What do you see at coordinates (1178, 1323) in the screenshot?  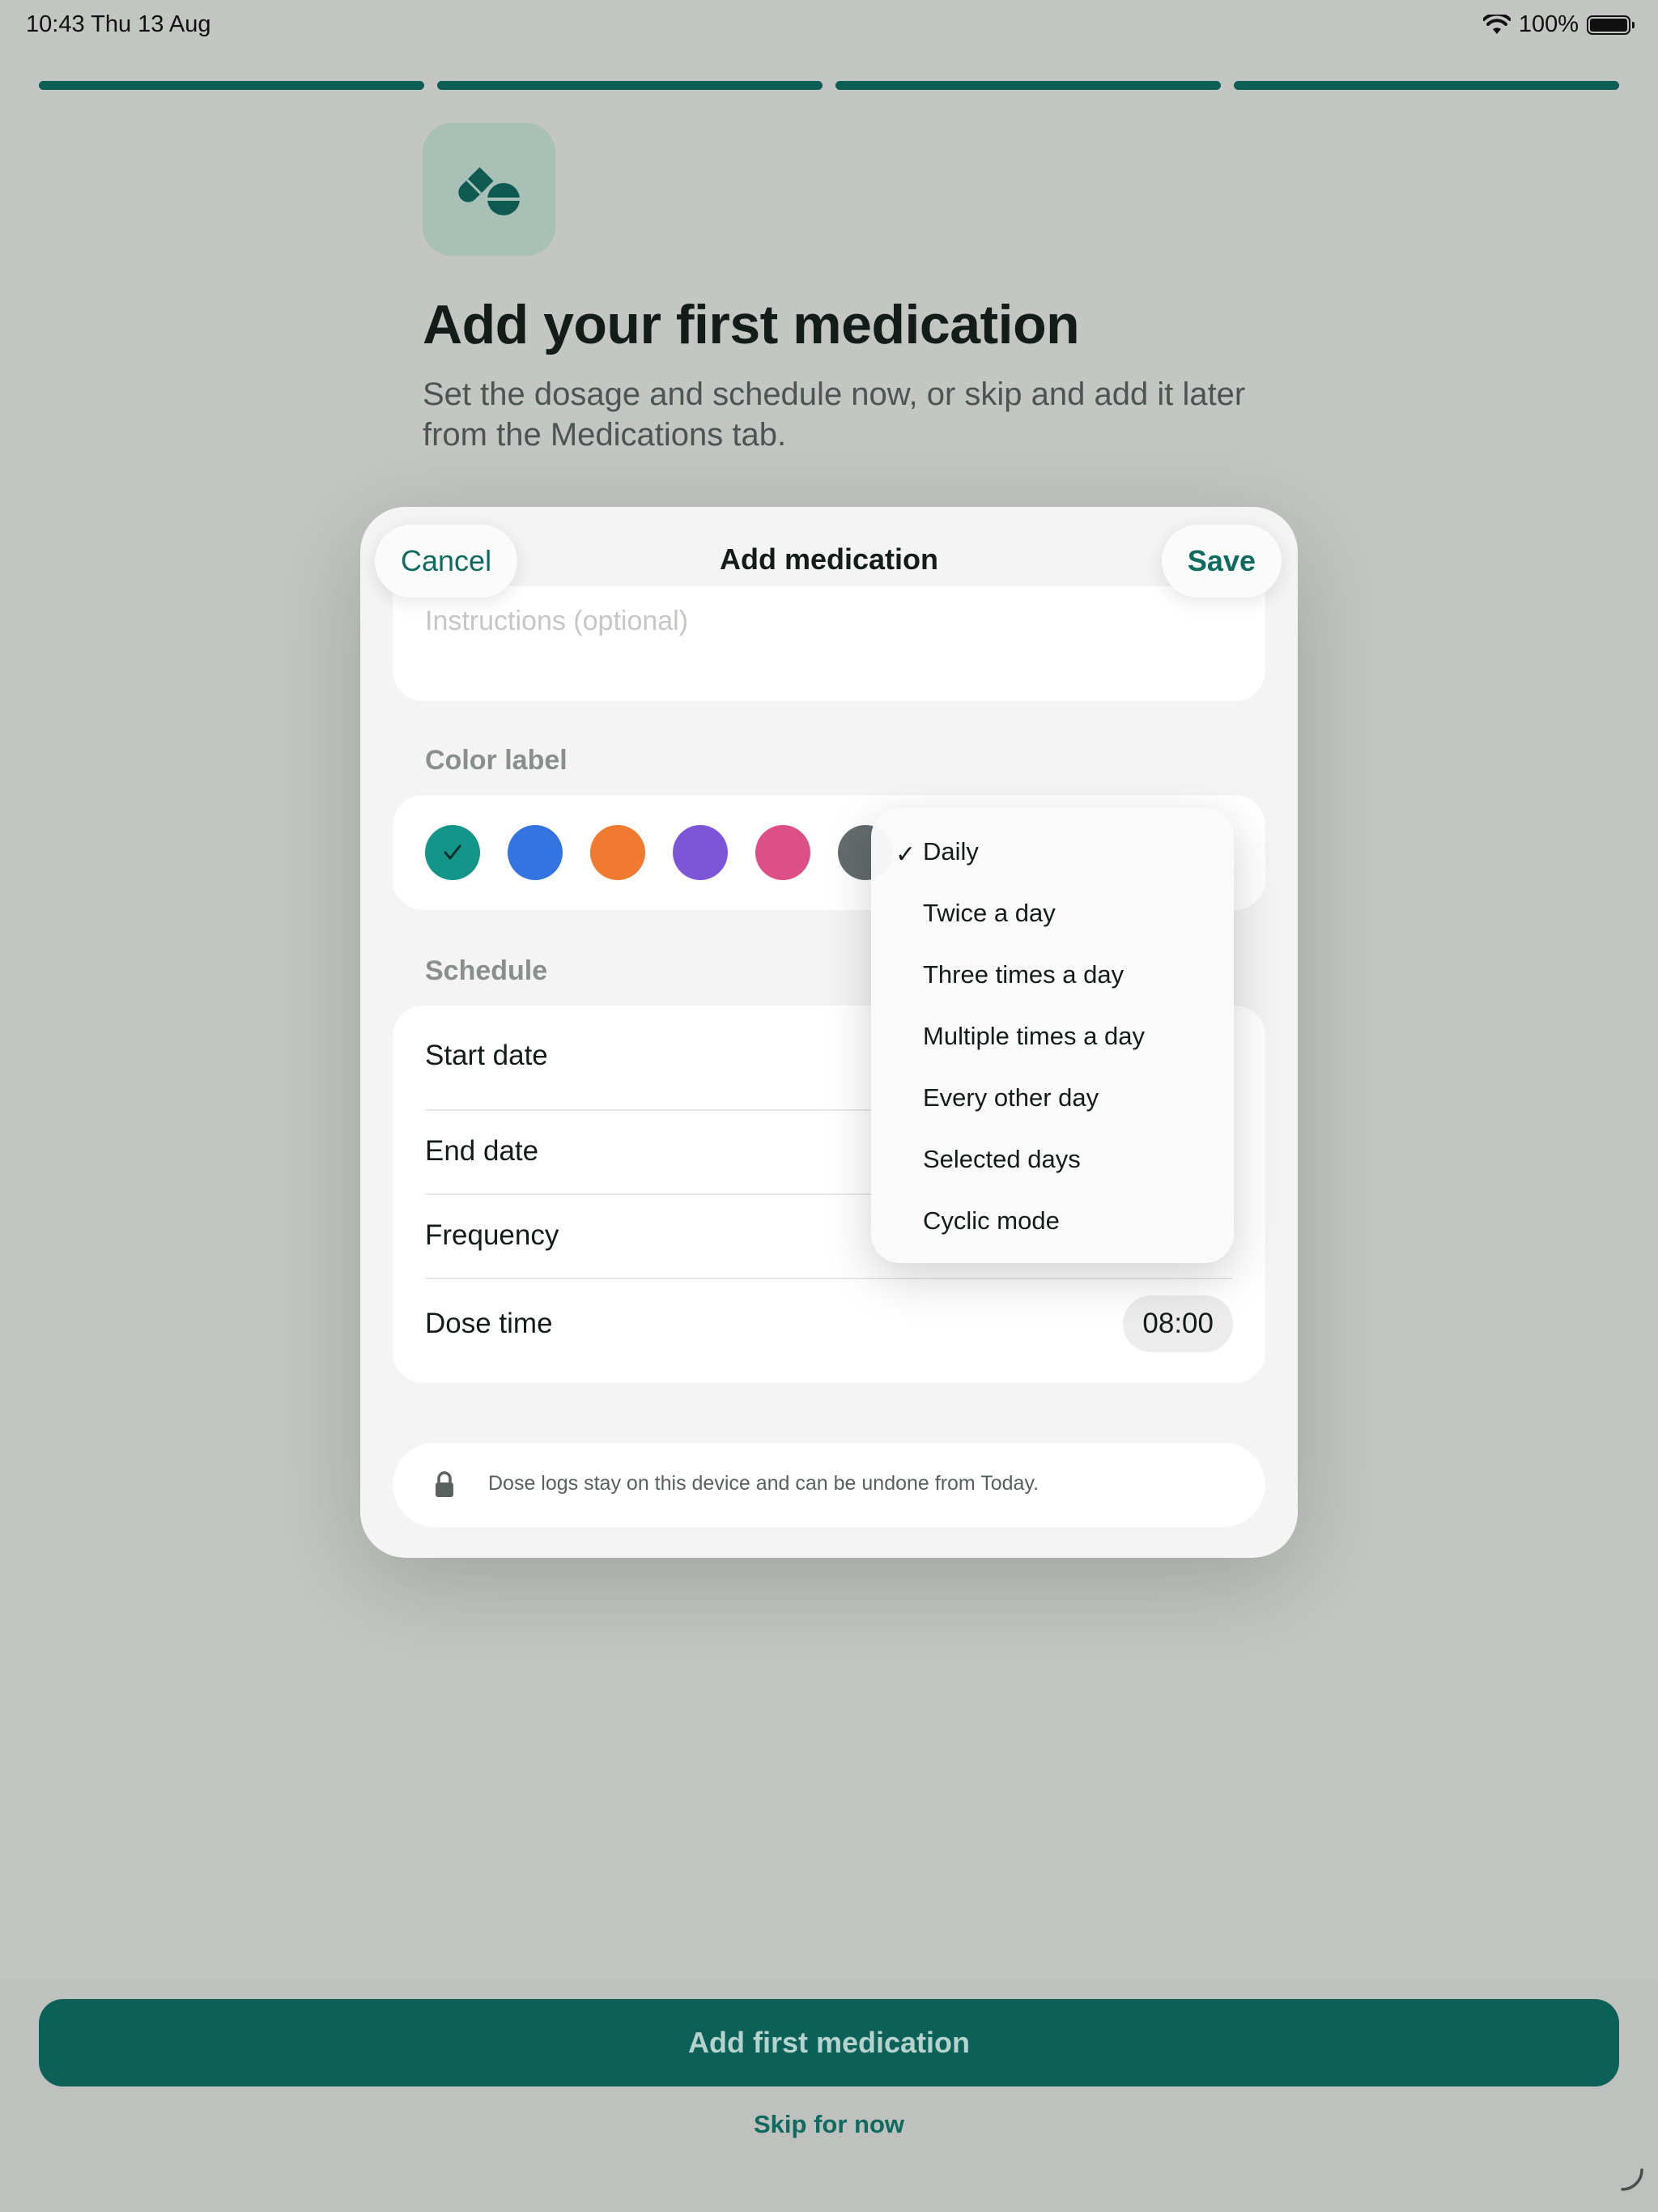 I see `dose-time-picker: 08:00` at bounding box center [1178, 1323].